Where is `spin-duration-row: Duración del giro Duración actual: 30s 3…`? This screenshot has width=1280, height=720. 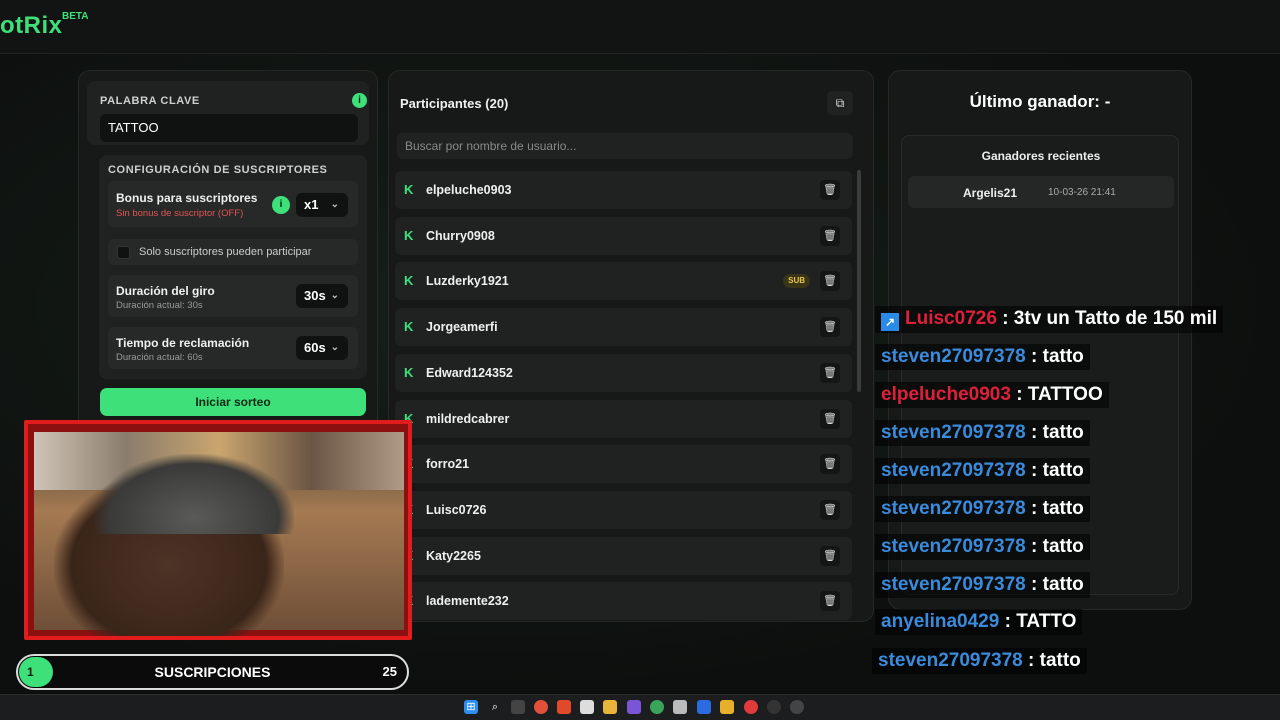
spin-duration-row: Duración del giro Duración actual: 30s 3… is located at coordinates (233, 296).